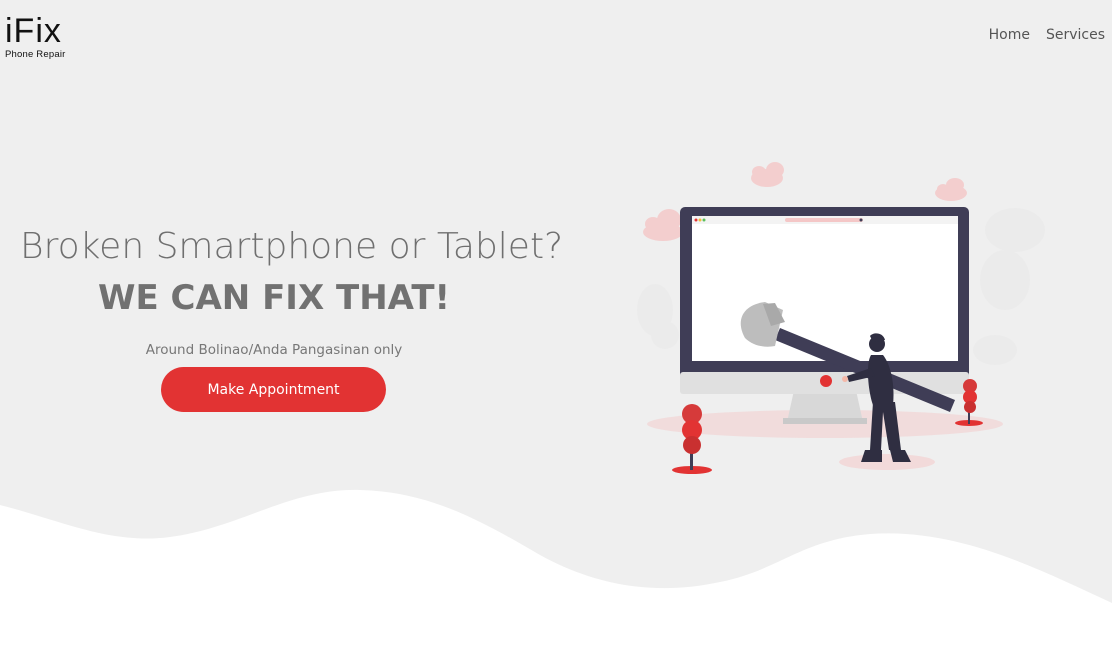 Image resolution: width=1112 pixels, height=666 pixels. Describe the element at coordinates (824, 300) in the screenshot. I see `monitor-icon` at that location.